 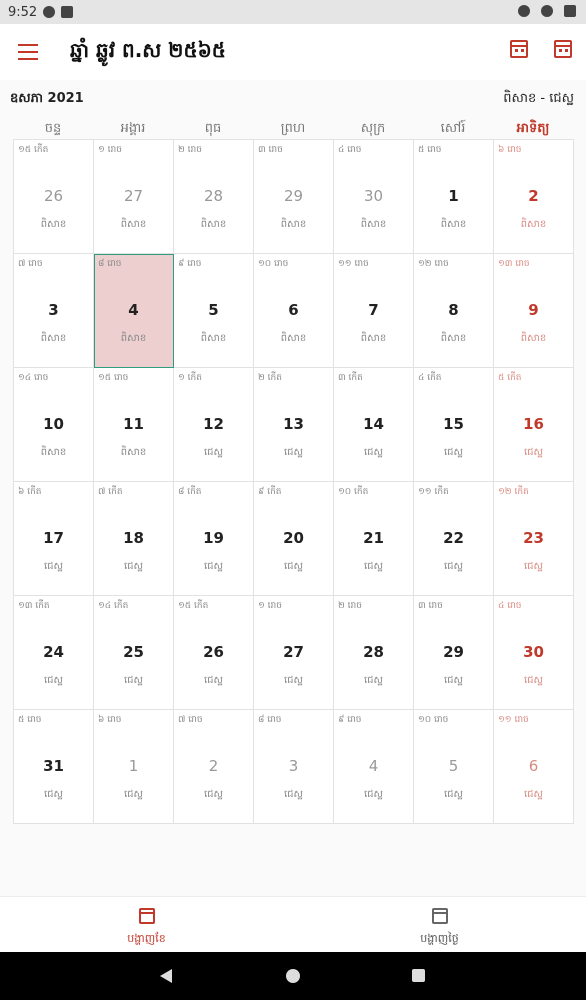 What do you see at coordinates (418, 975) in the screenshot?
I see `recents-icon` at bounding box center [418, 975].